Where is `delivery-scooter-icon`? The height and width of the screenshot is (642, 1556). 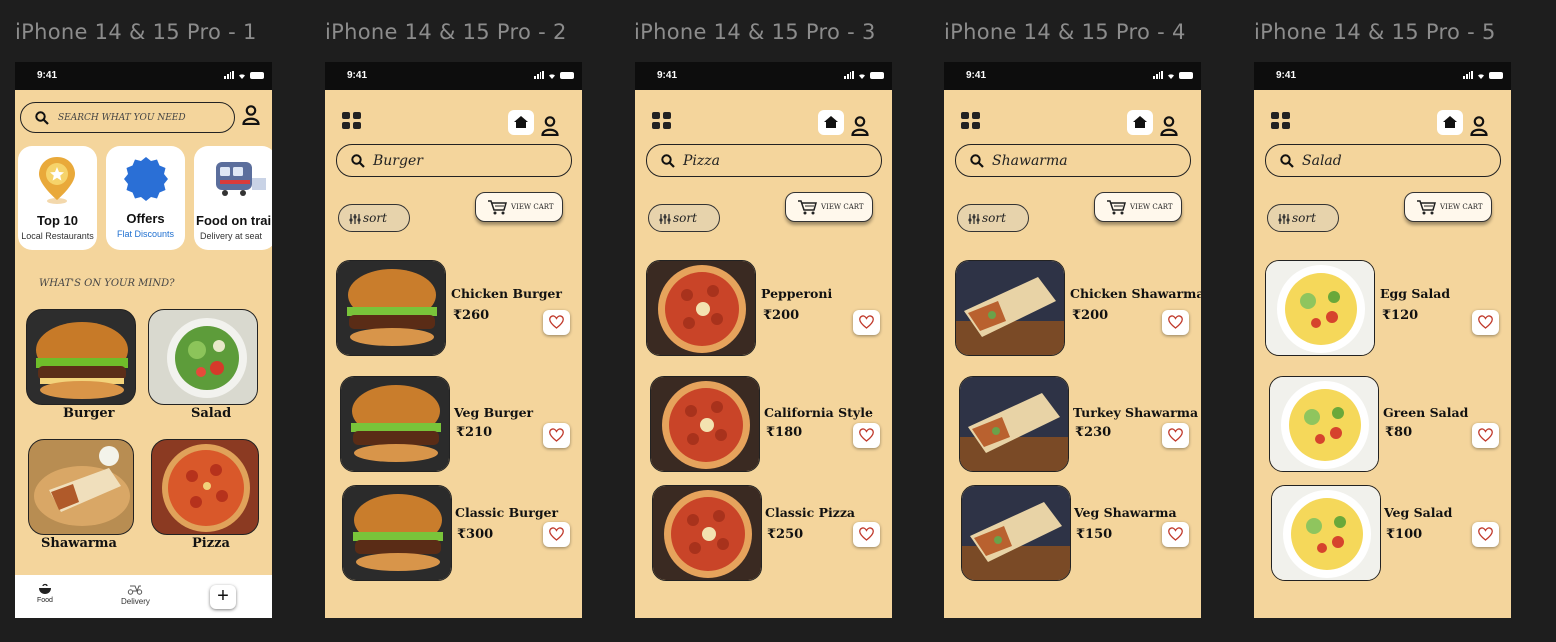 delivery-scooter-icon is located at coordinates (135, 590).